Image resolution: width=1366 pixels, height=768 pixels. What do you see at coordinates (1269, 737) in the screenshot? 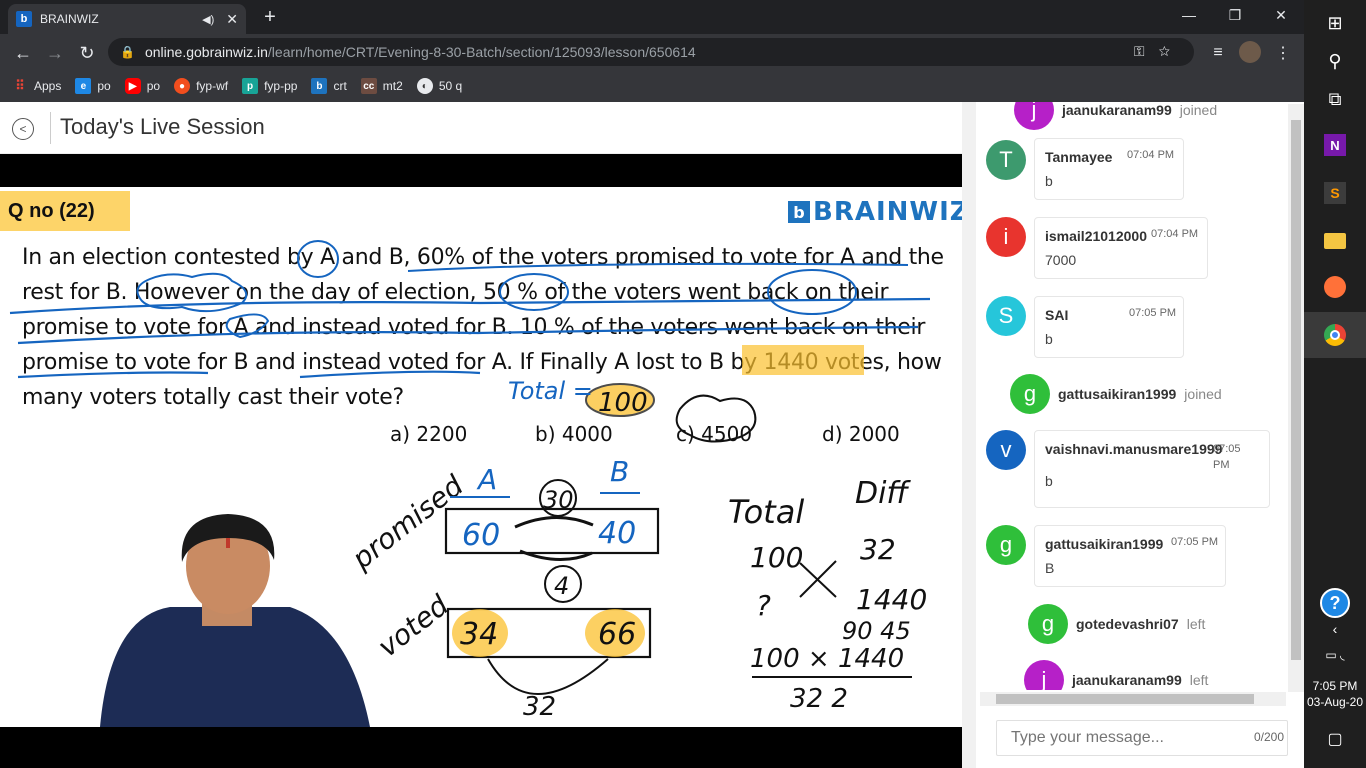
I see `char-counter: 0/200` at bounding box center [1269, 737].